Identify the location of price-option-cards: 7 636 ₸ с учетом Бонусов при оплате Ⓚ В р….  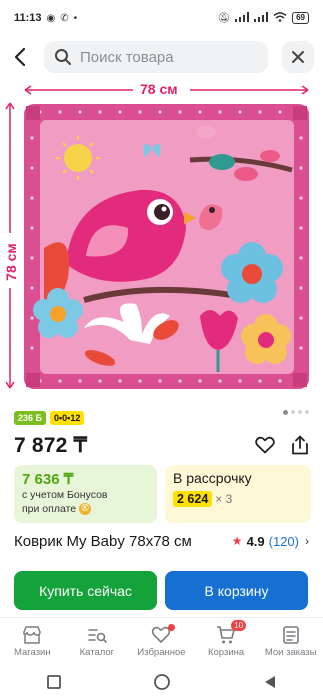
(162, 494).